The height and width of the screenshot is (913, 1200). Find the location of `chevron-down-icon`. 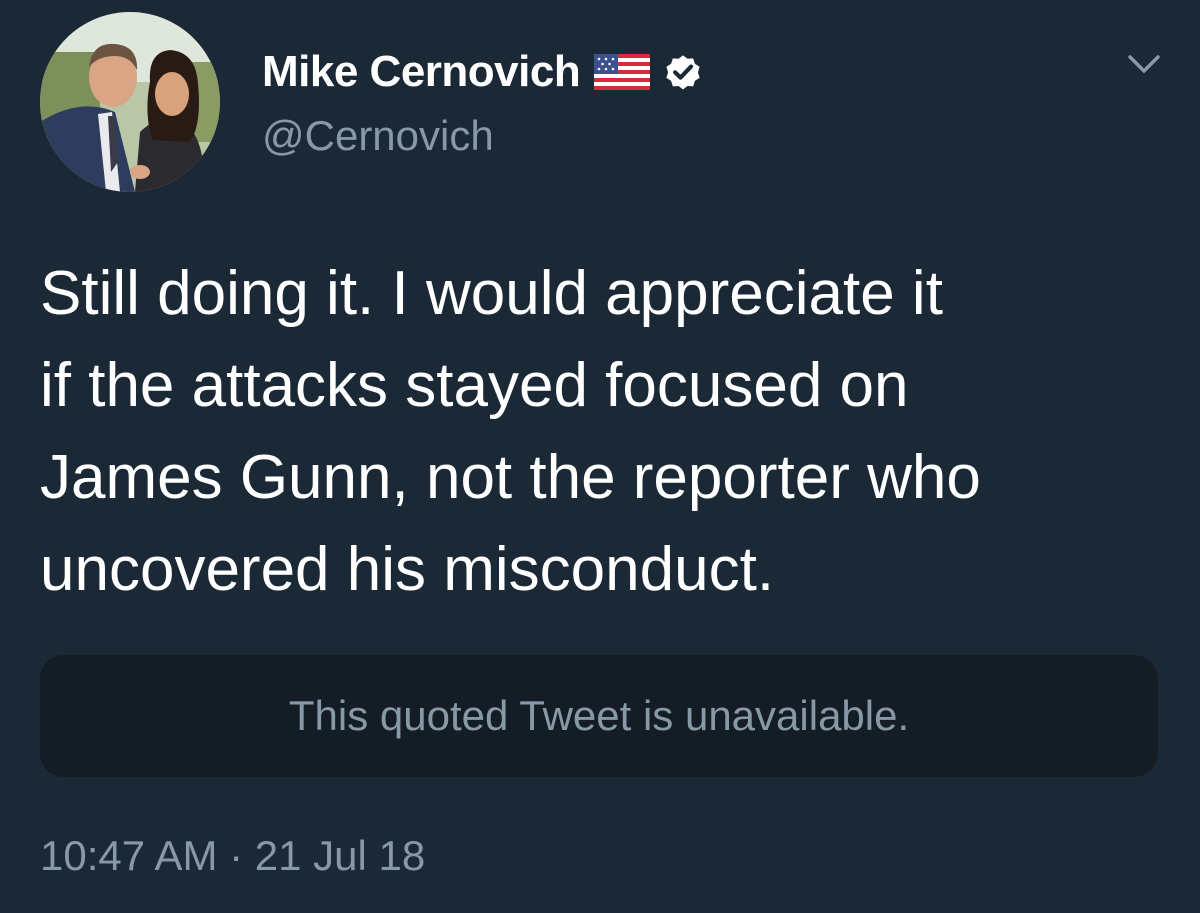

chevron-down-icon is located at coordinates (1144, 64).